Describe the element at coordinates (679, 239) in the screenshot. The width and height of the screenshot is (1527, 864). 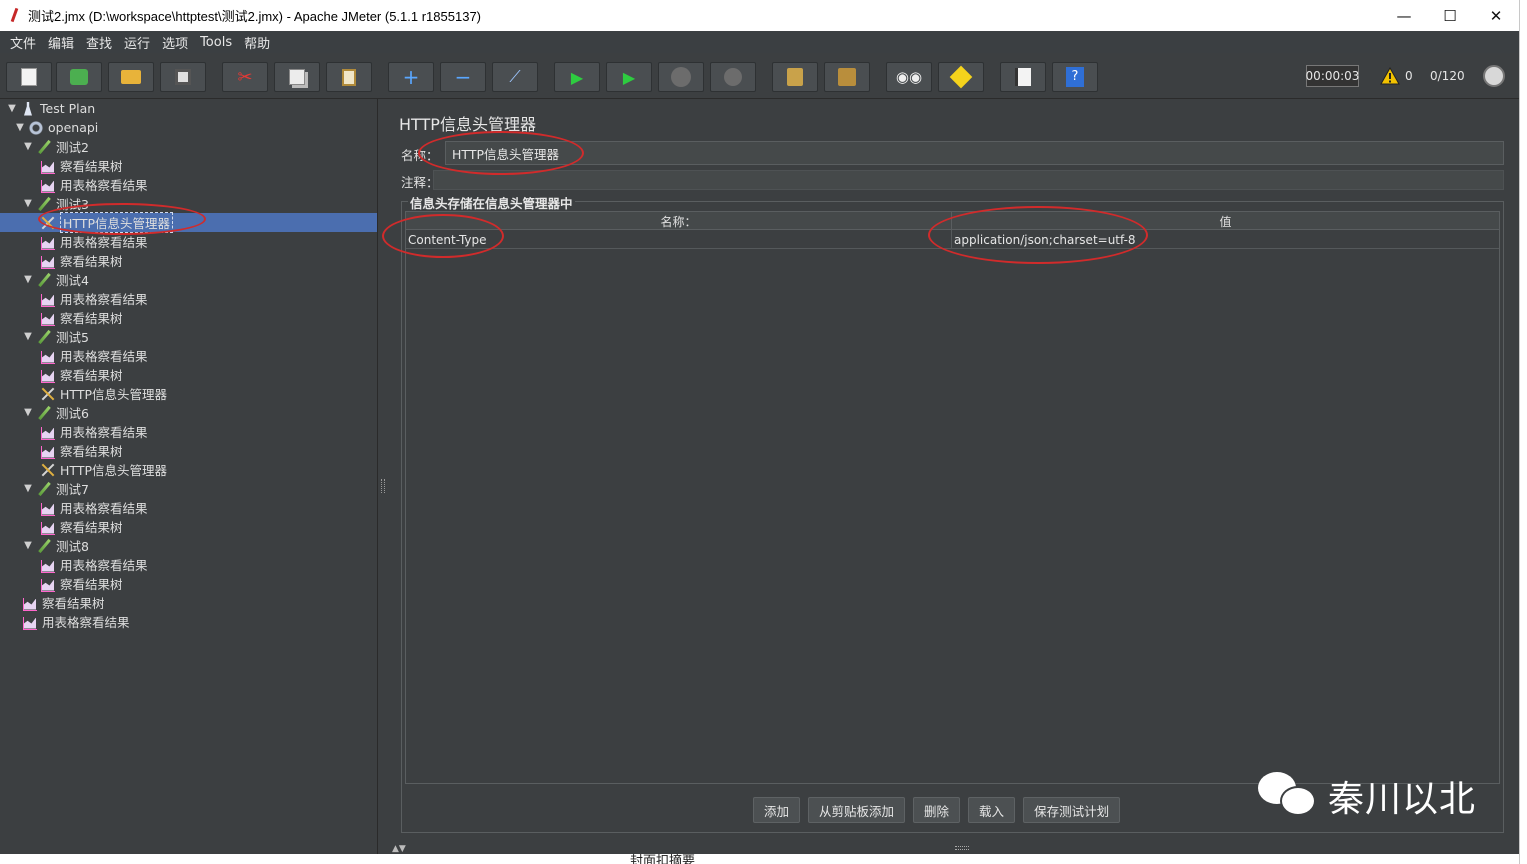
I see `header-name-cell: Content-Type` at that location.